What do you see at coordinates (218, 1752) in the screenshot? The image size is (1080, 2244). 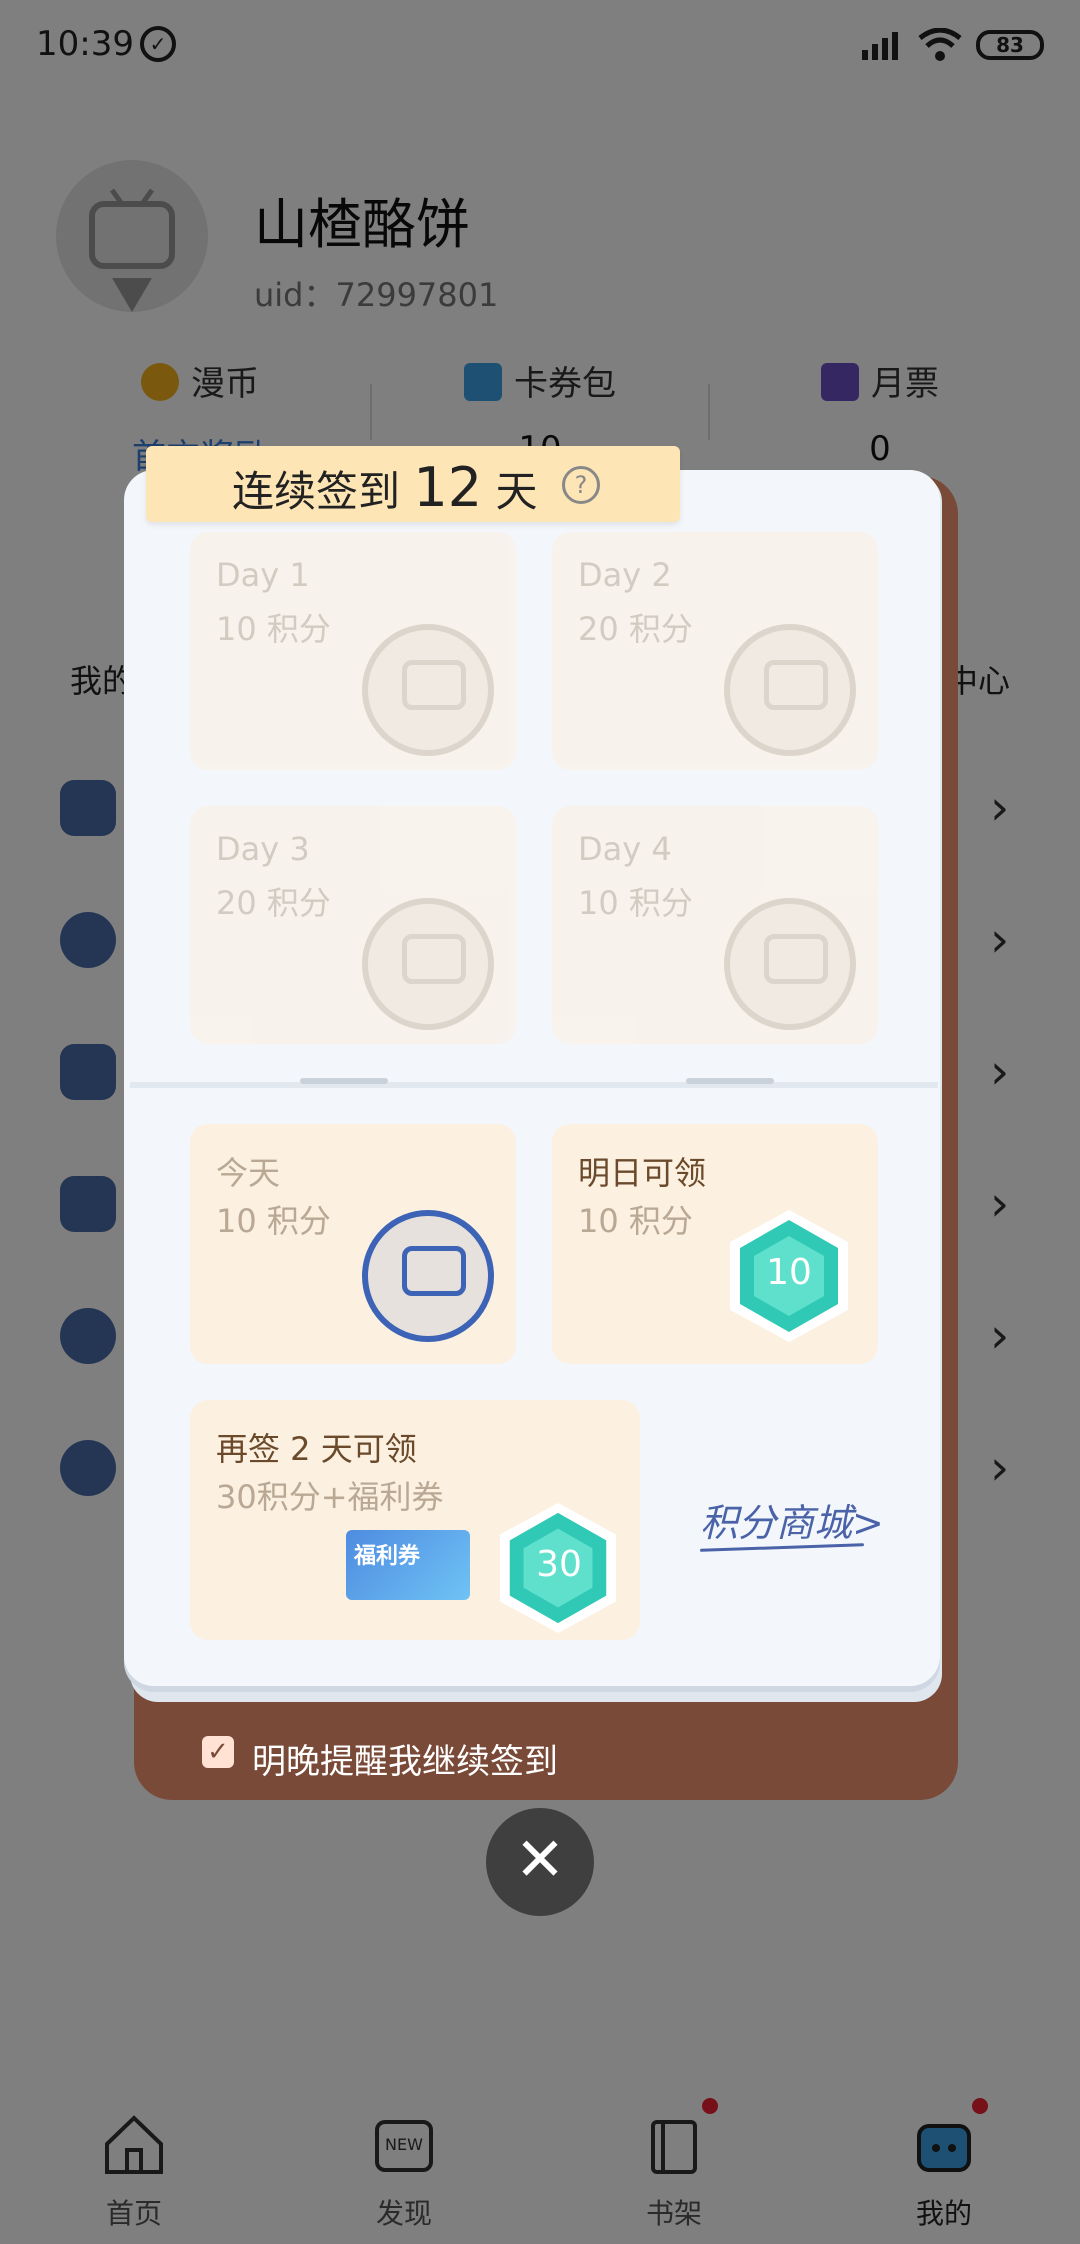 I see `remind-checkbox: ✓` at bounding box center [218, 1752].